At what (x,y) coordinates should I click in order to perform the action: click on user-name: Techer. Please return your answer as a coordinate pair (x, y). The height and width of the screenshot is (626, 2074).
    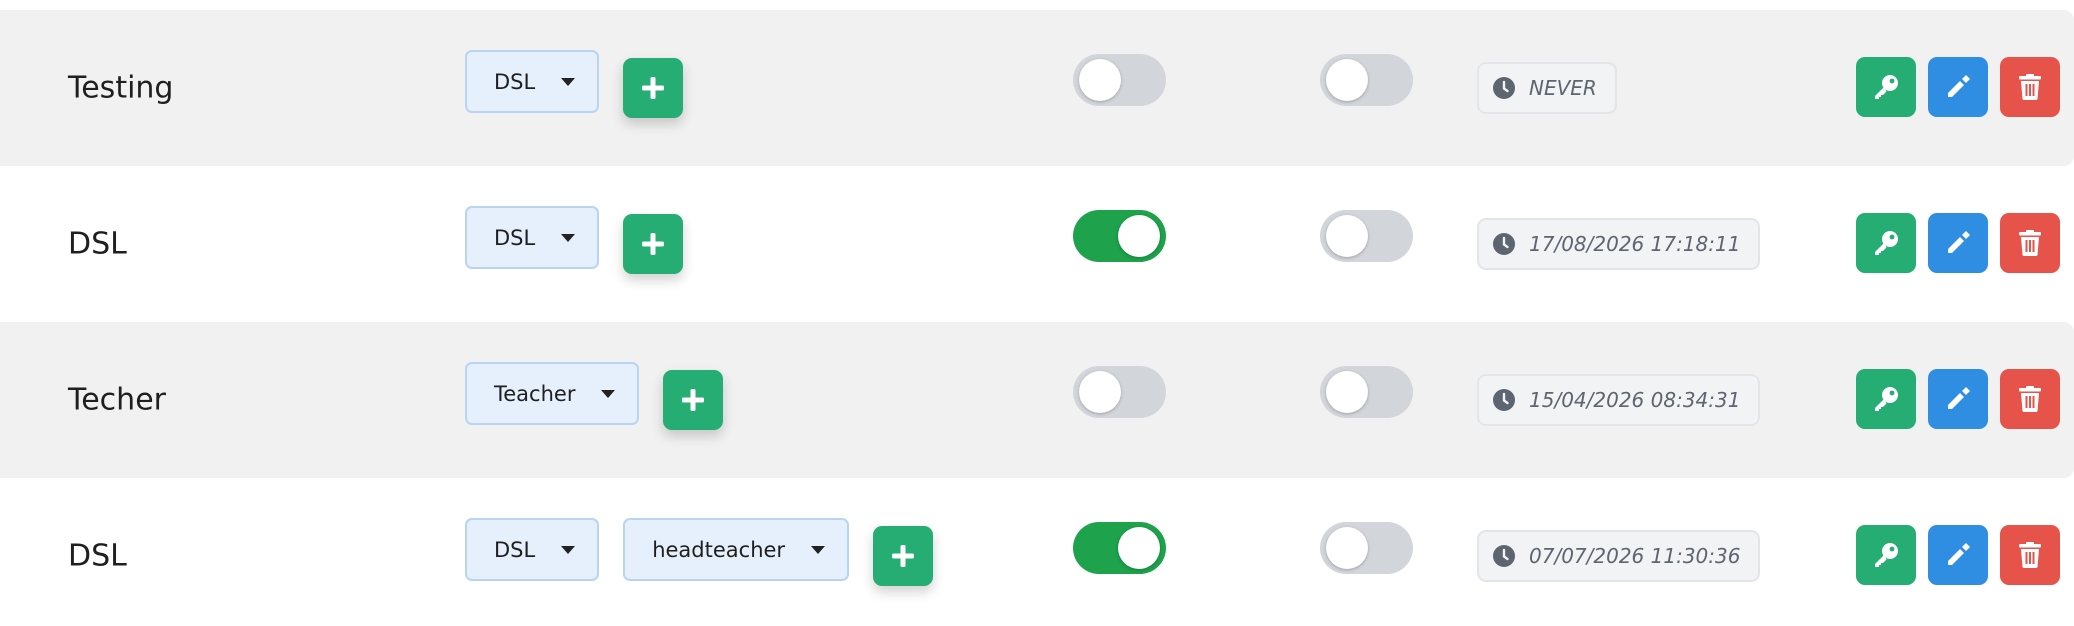
    Looking at the image, I should click on (117, 400).